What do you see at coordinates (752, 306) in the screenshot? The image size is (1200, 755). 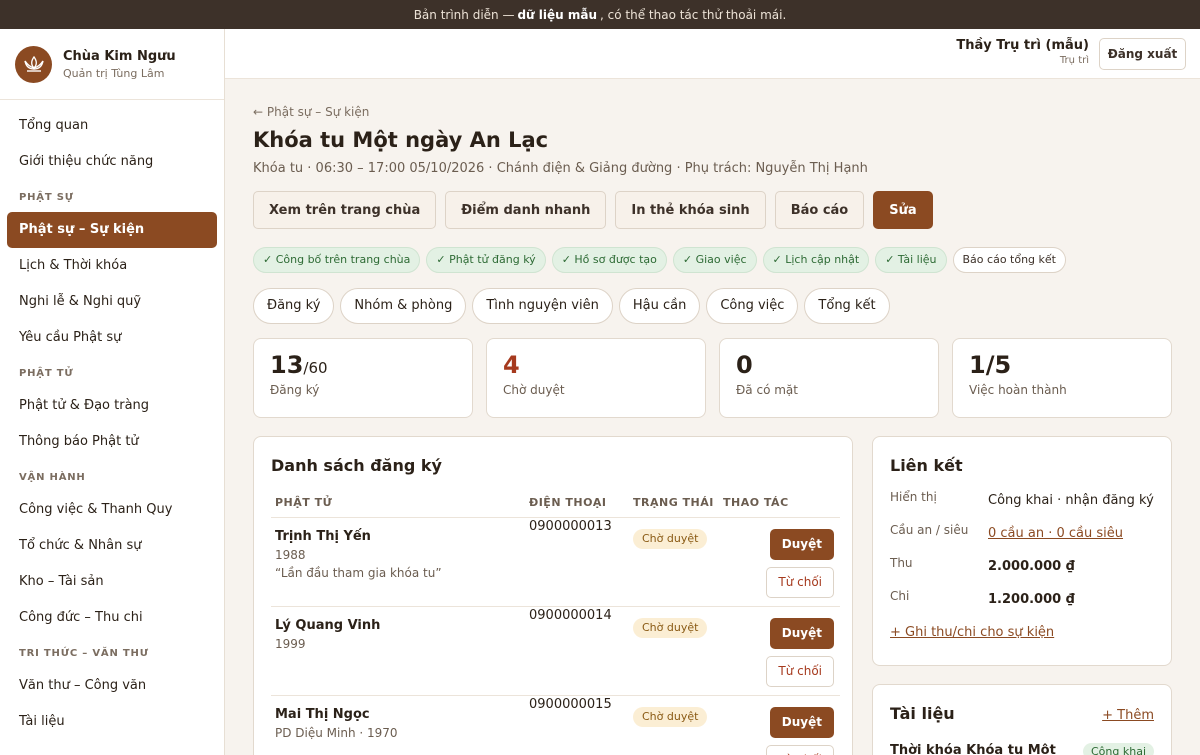 I see `tab-tasks: Công việc` at bounding box center [752, 306].